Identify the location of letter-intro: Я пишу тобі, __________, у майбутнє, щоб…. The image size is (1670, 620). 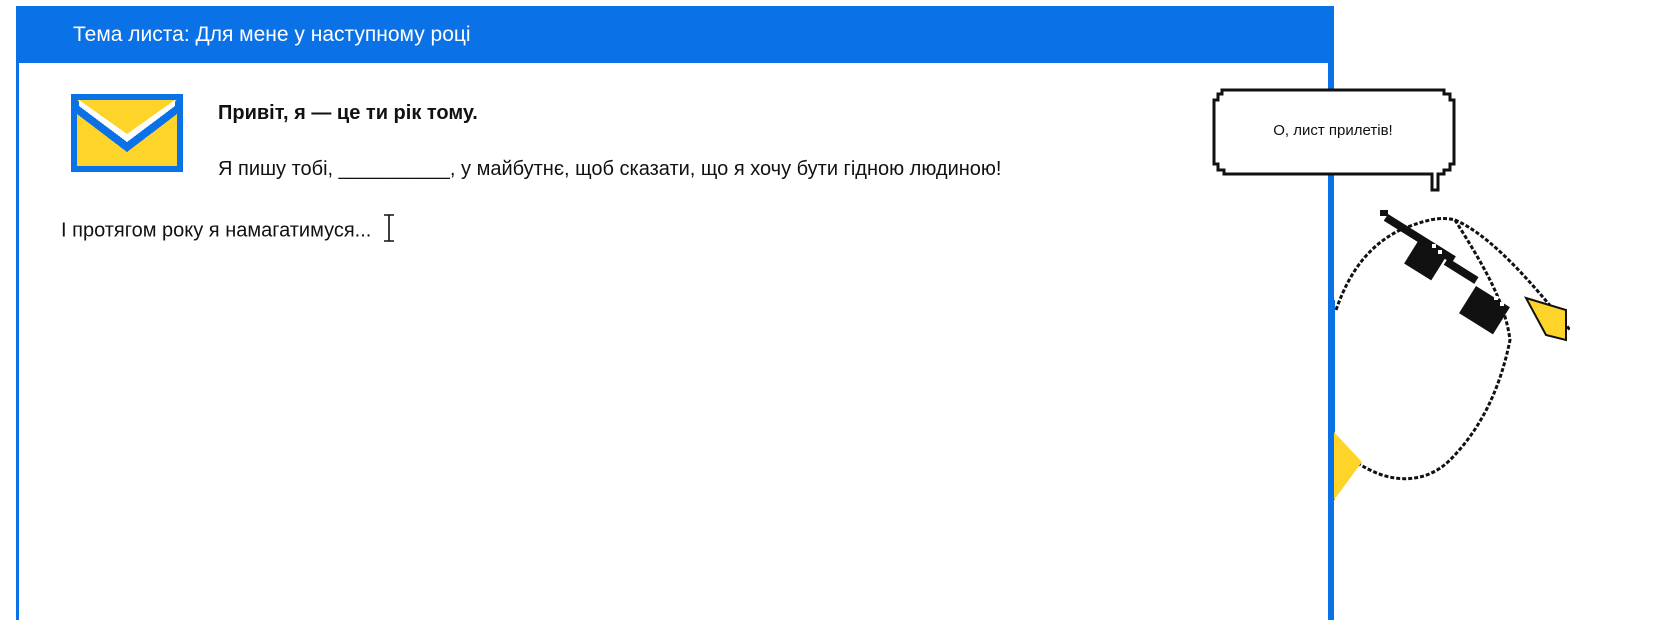
(610, 169).